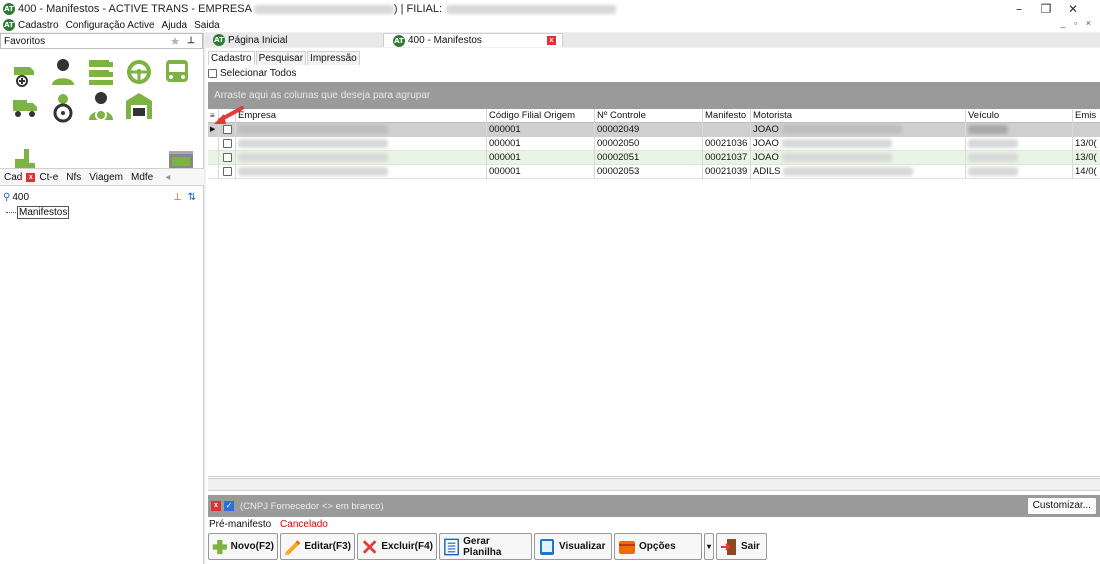 Image resolution: width=1100 pixels, height=564 pixels. I want to click on tab-pesquisar: Pesquisar, so click(281, 58).